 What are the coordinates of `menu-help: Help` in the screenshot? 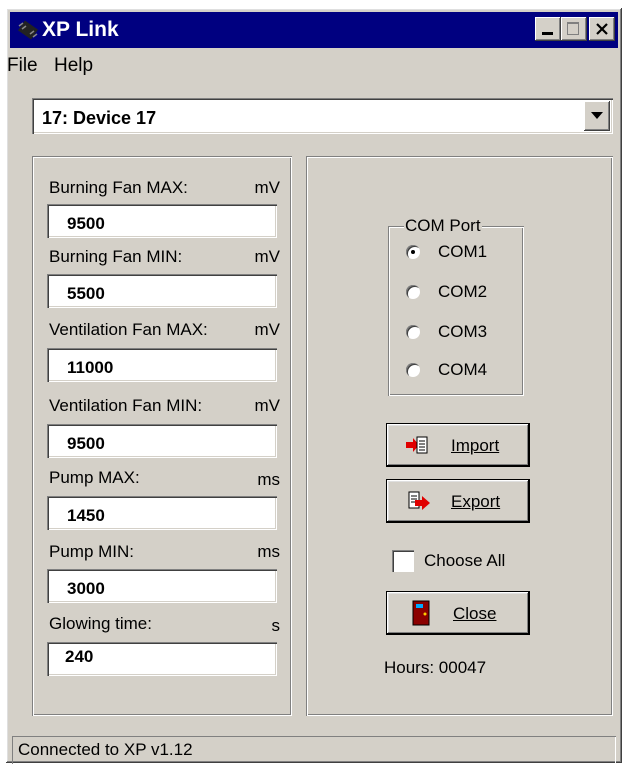 It's located at (73, 66).